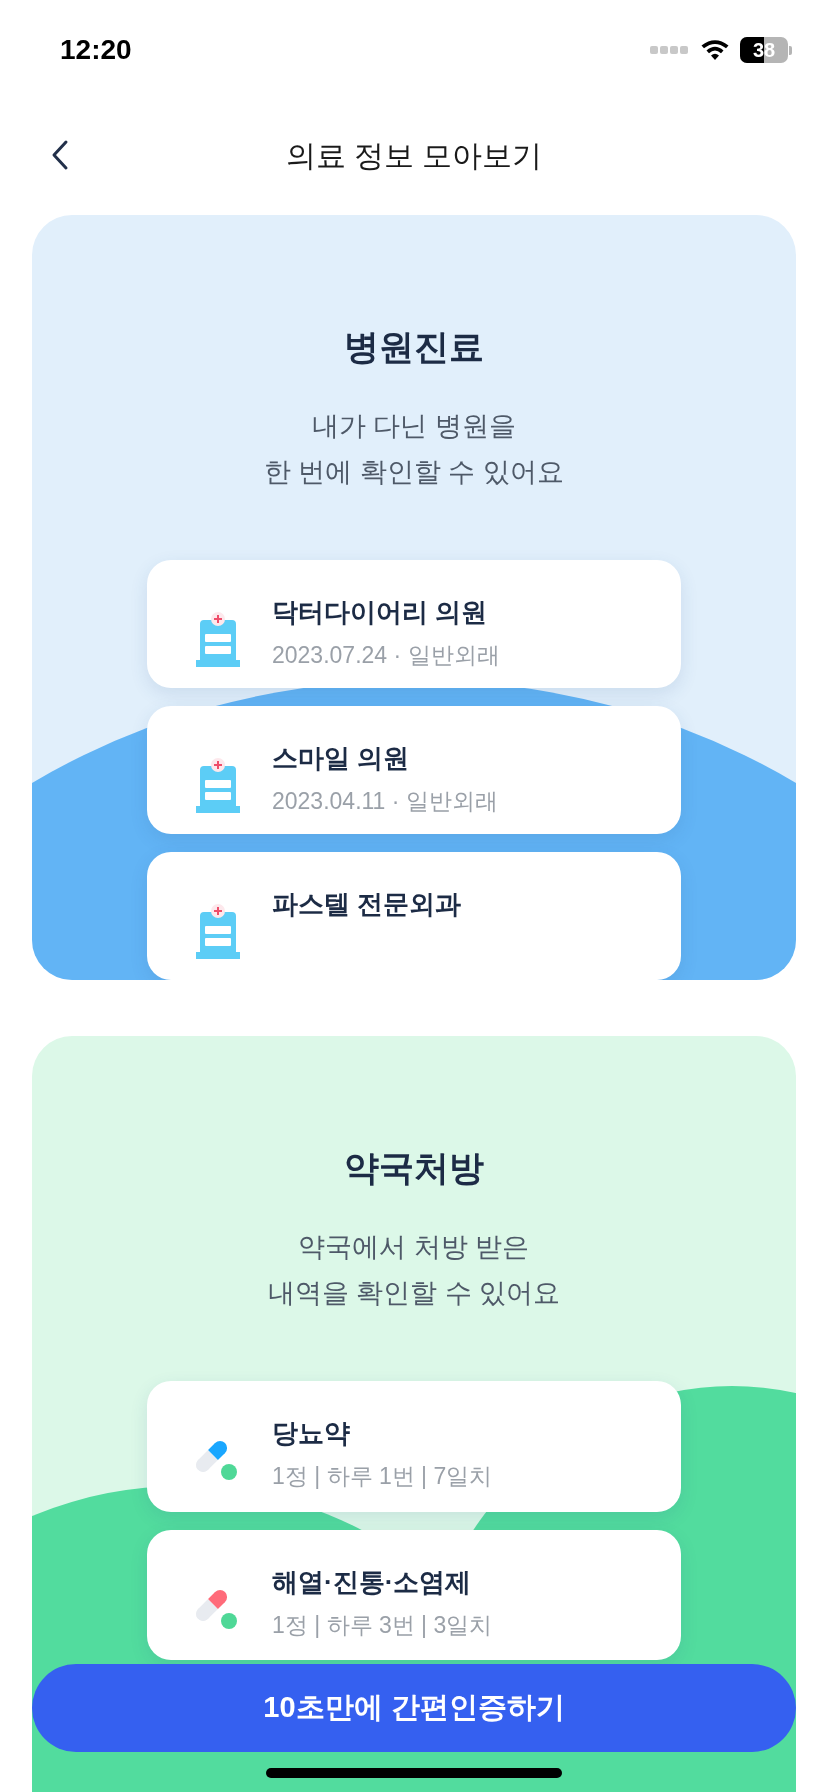 This screenshot has height=1792, width=828. I want to click on record-card: 파스텔 전문외과, so click(414, 916).